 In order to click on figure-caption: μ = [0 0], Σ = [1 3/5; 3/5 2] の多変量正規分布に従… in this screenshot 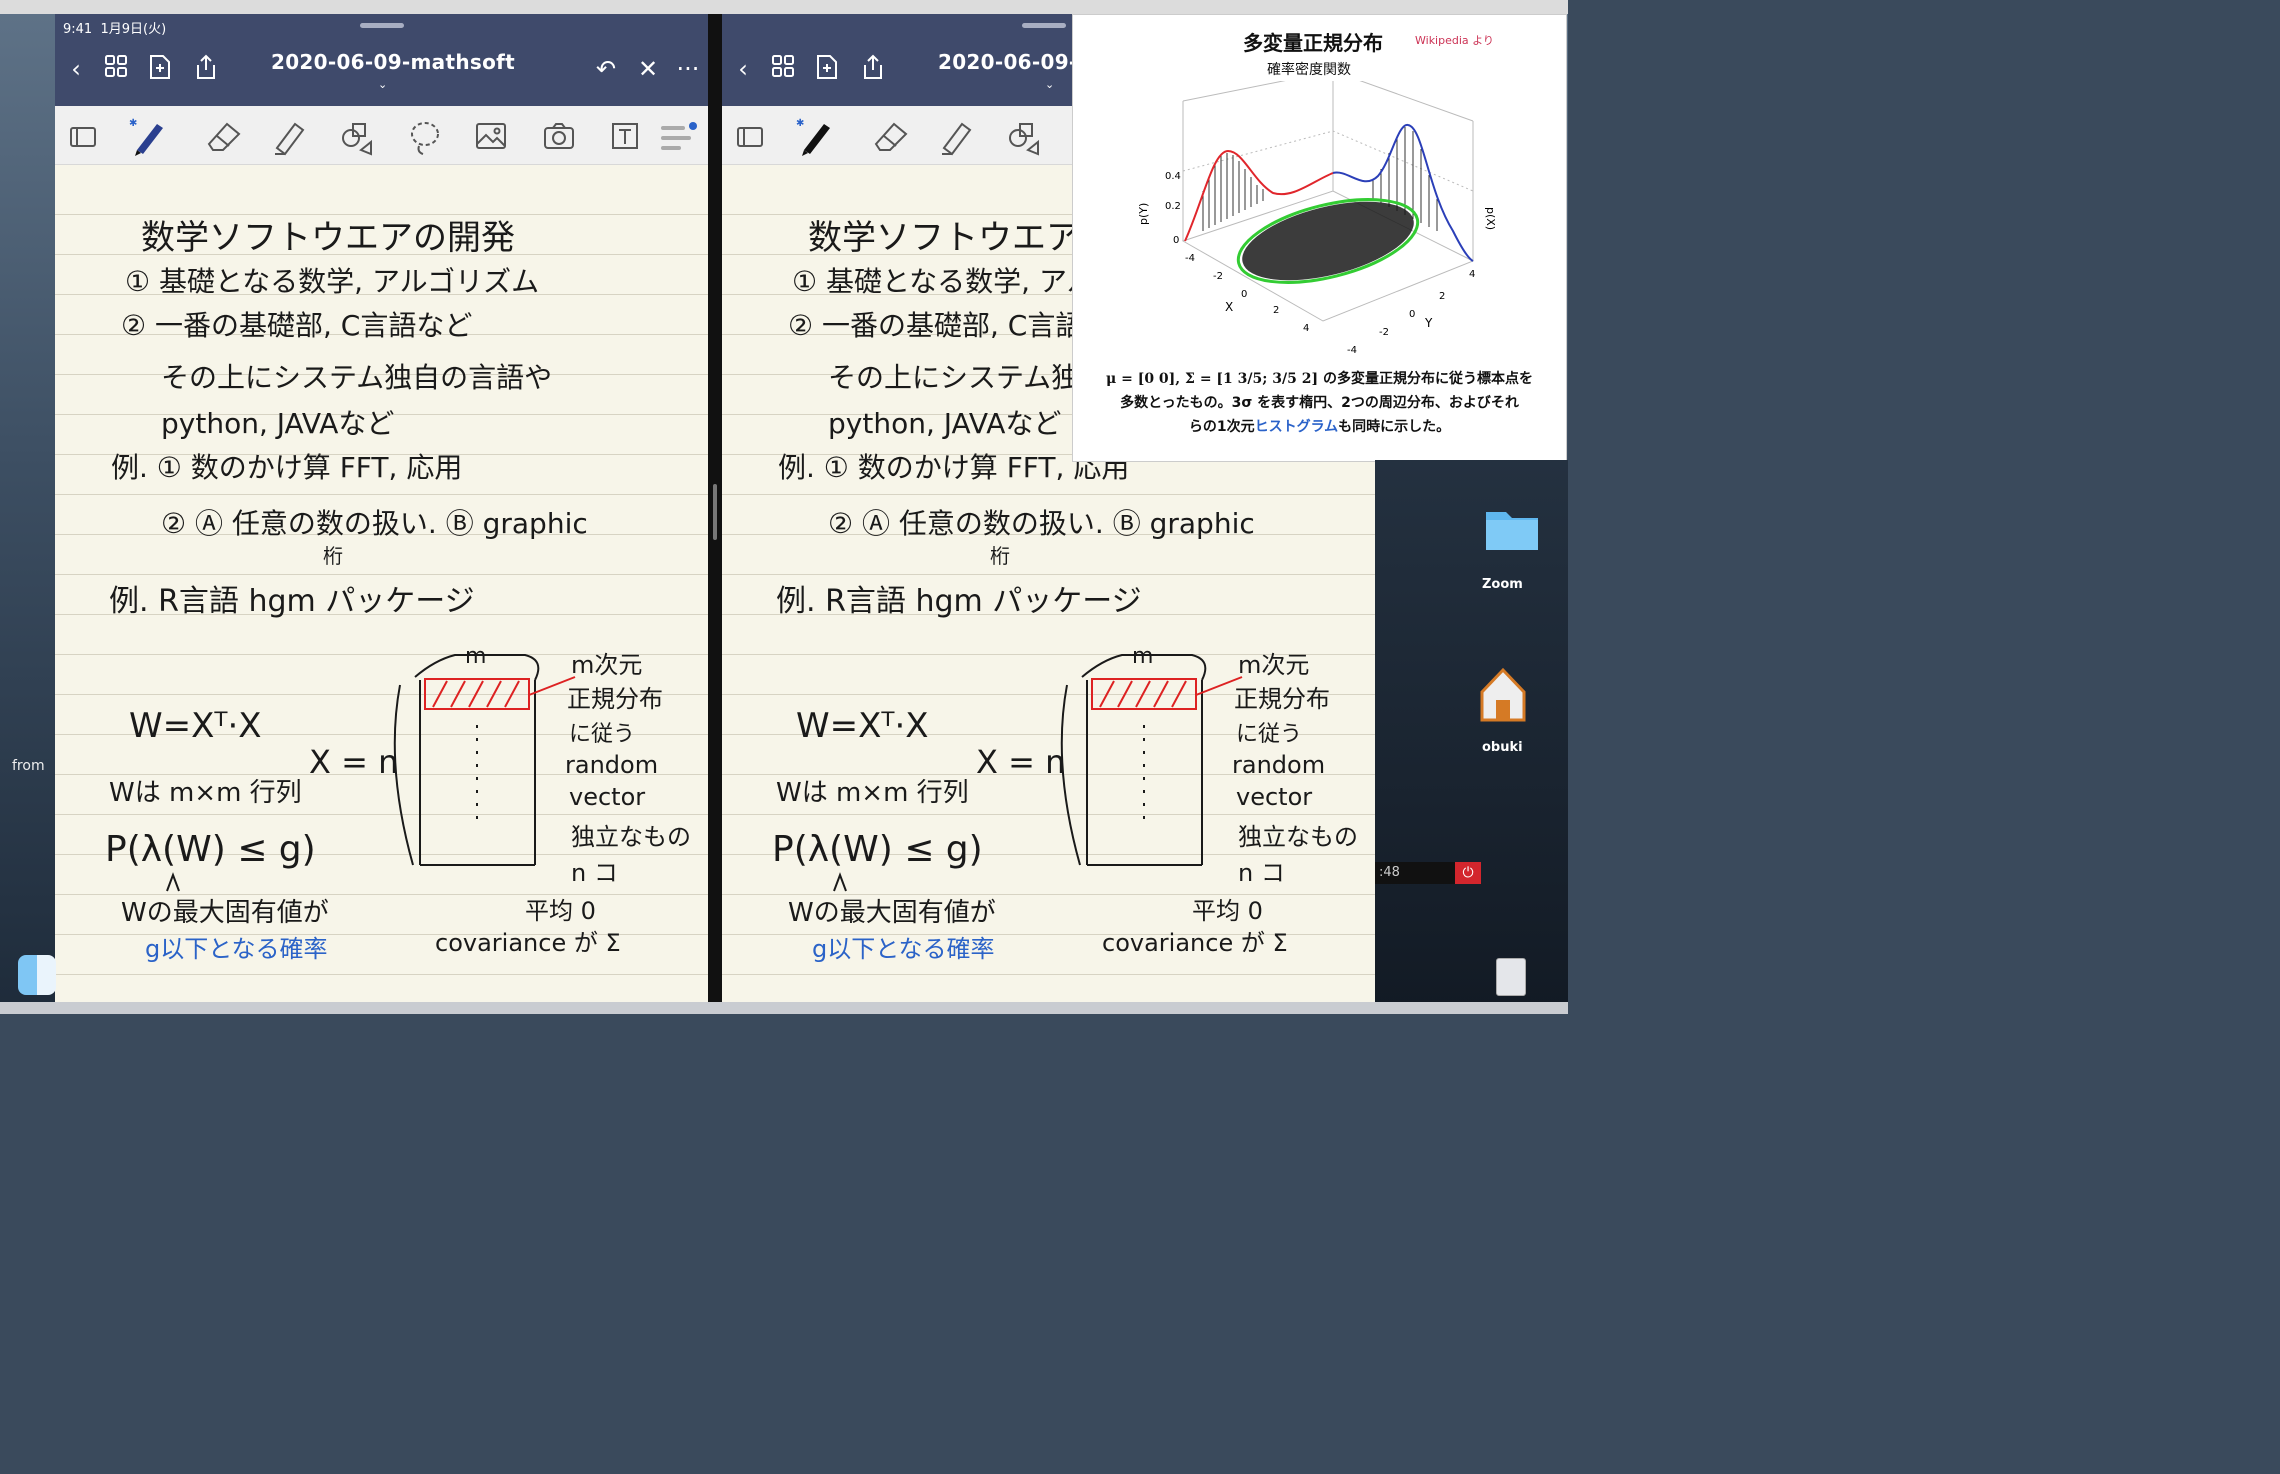, I will do `click(1319, 403)`.